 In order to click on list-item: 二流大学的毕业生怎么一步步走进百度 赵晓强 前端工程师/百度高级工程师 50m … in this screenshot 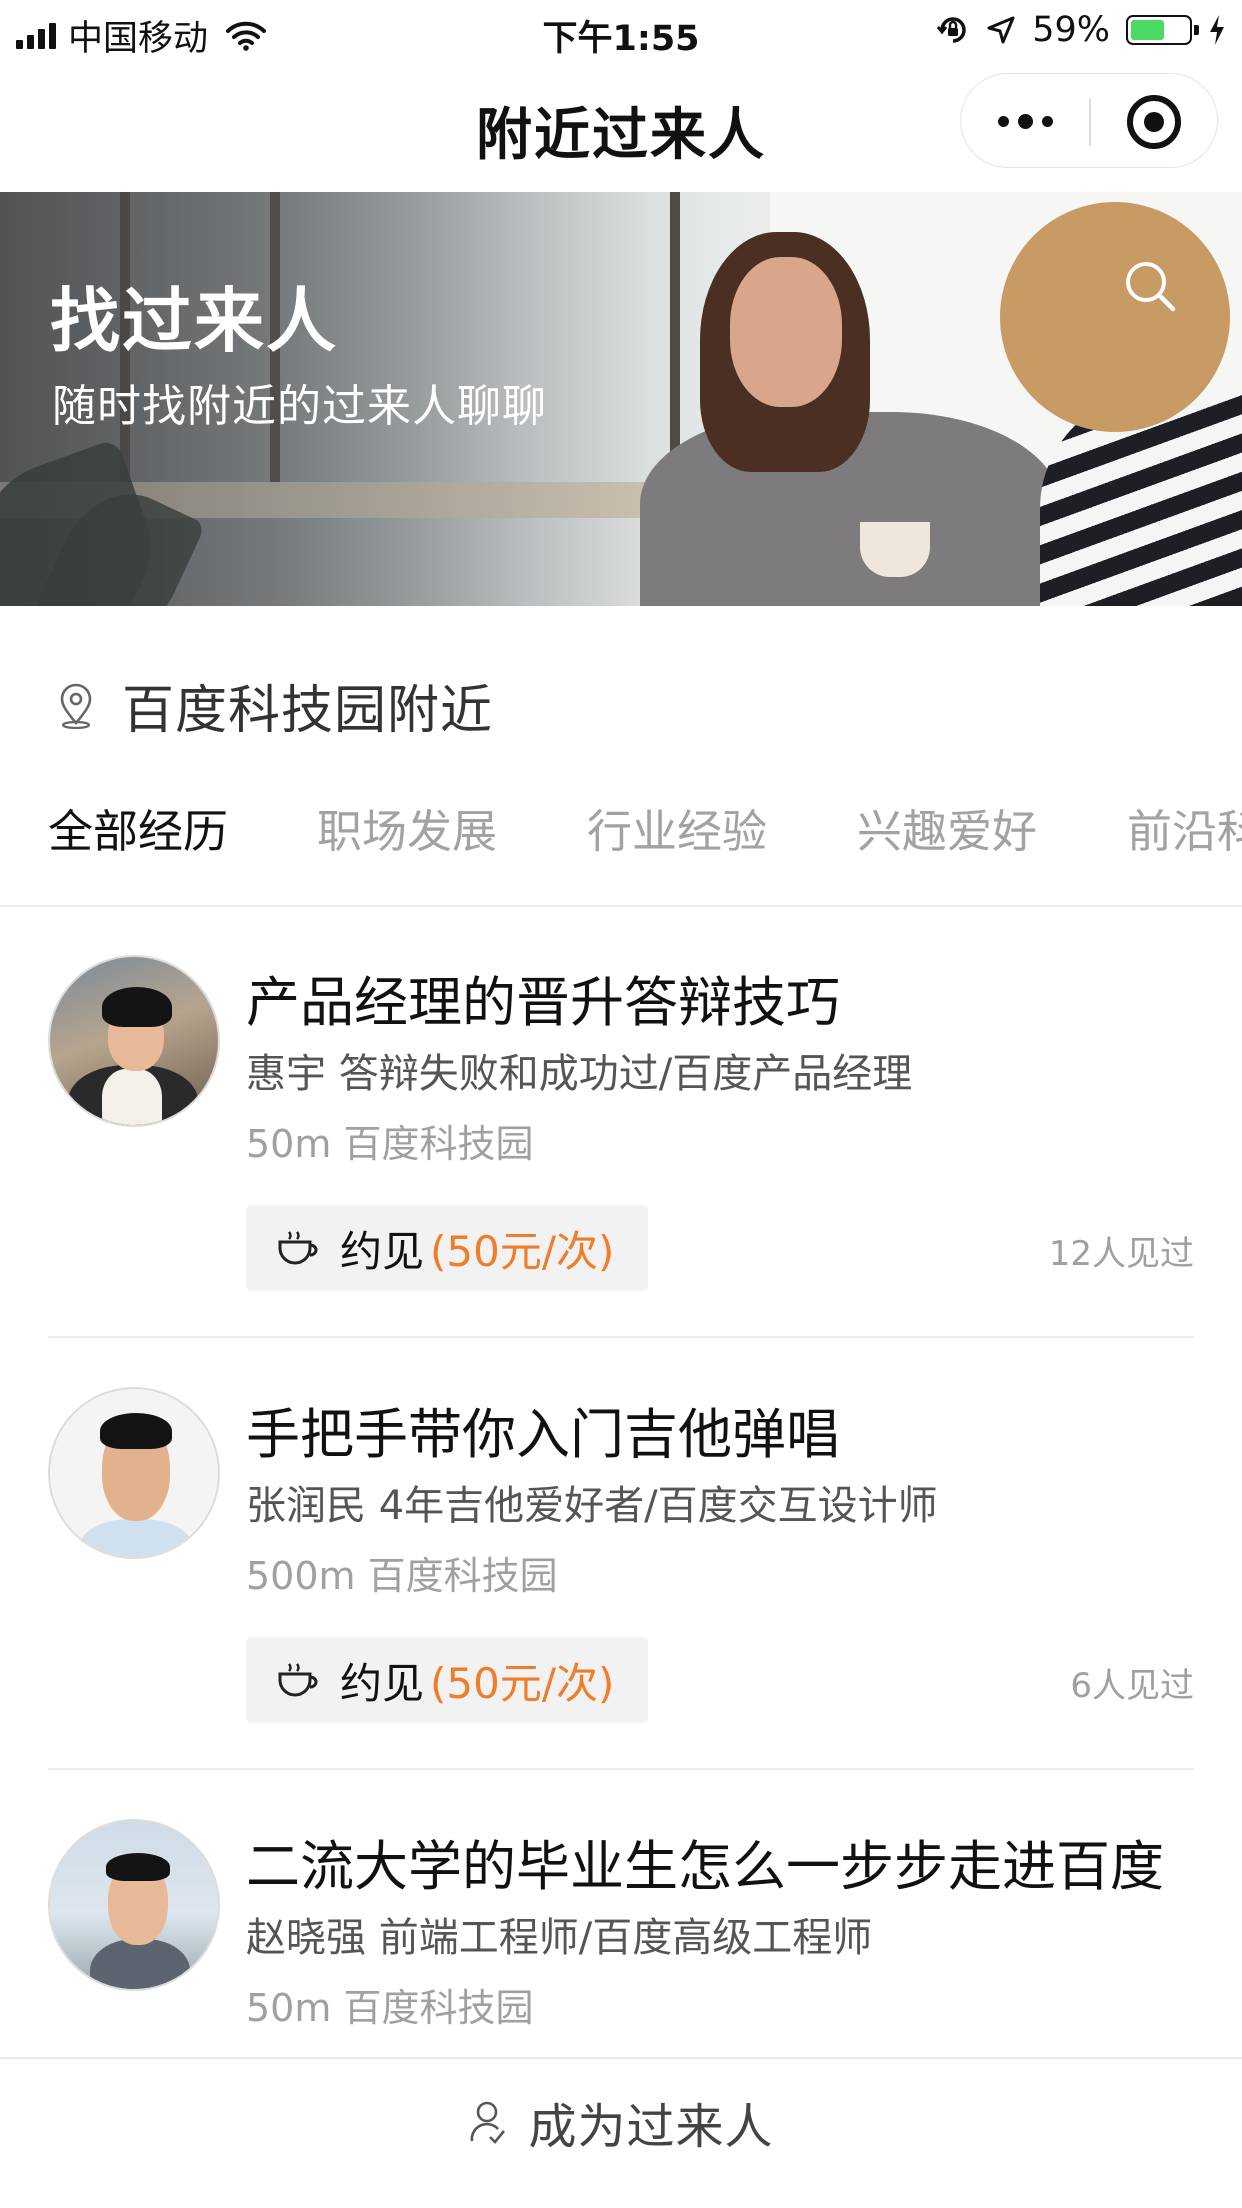, I will do `click(621, 1914)`.